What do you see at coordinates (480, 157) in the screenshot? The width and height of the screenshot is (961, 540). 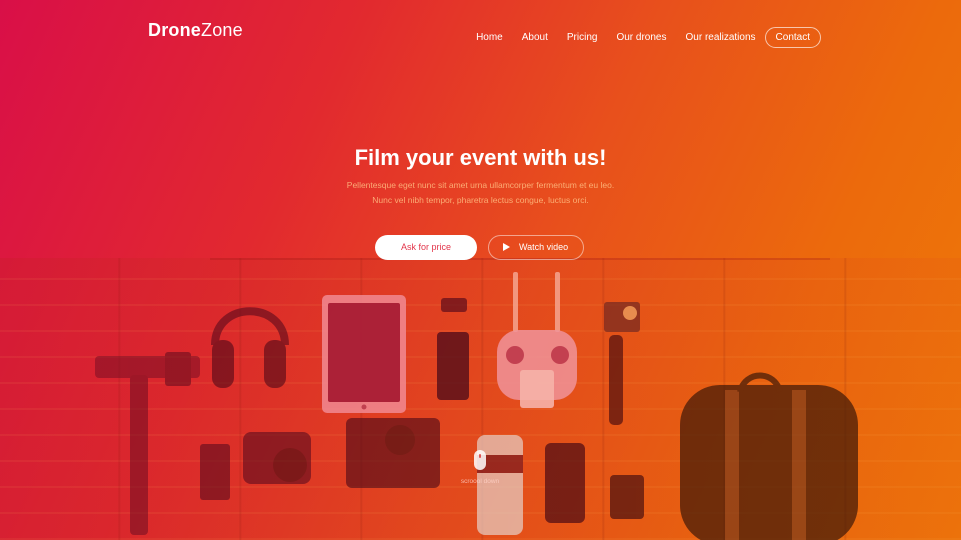 I see `hero-title: Film your event with us!` at bounding box center [480, 157].